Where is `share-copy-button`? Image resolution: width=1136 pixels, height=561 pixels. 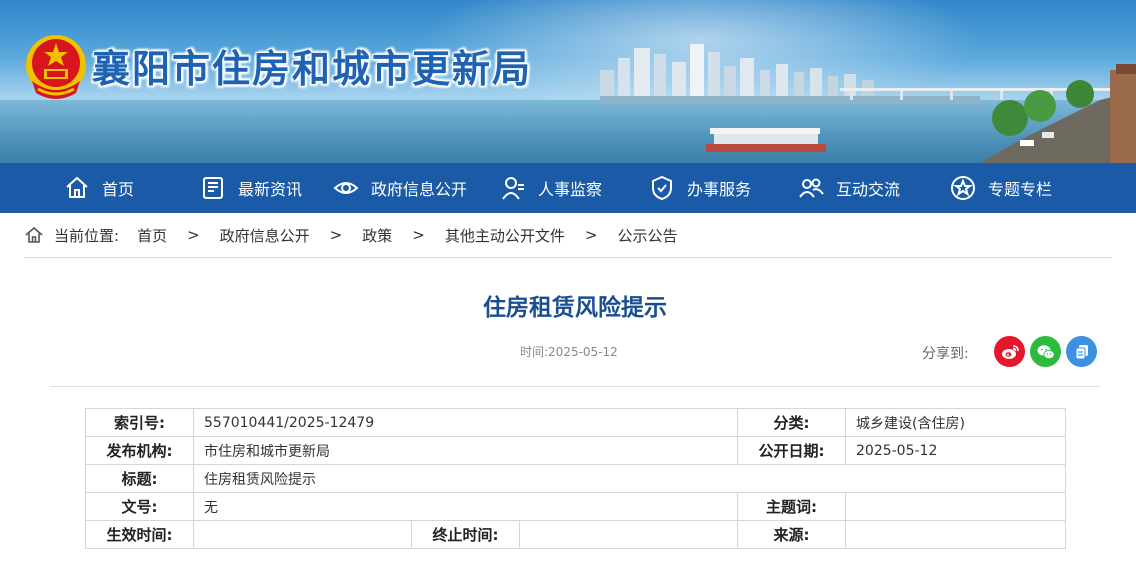 share-copy-button is located at coordinates (1081, 351).